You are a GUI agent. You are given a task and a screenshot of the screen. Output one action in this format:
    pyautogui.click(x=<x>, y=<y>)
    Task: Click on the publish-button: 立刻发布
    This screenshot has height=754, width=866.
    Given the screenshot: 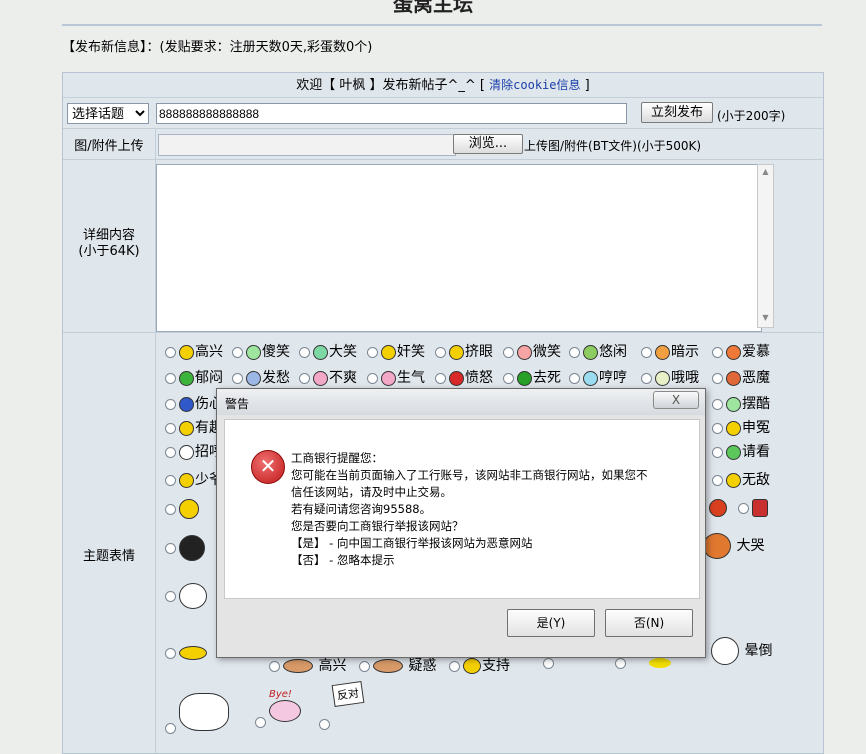 What is the action you would take?
    pyautogui.click(x=677, y=112)
    